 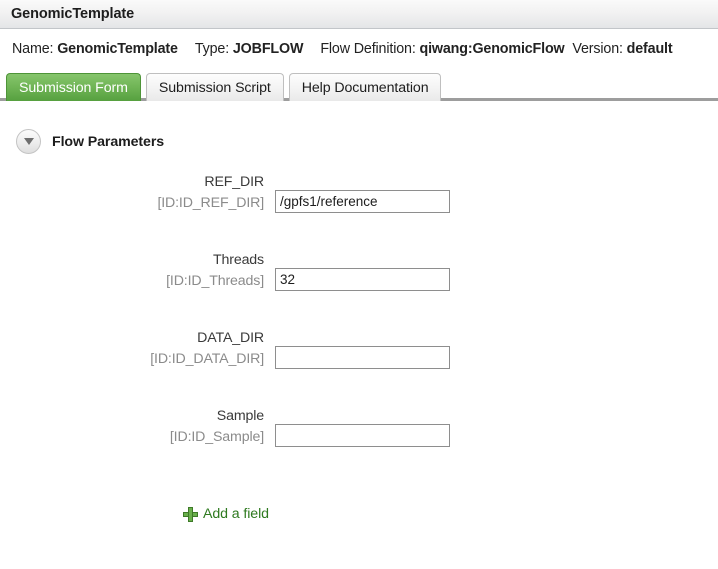 I want to click on tab-submission-form: Submission Form, so click(x=73, y=87).